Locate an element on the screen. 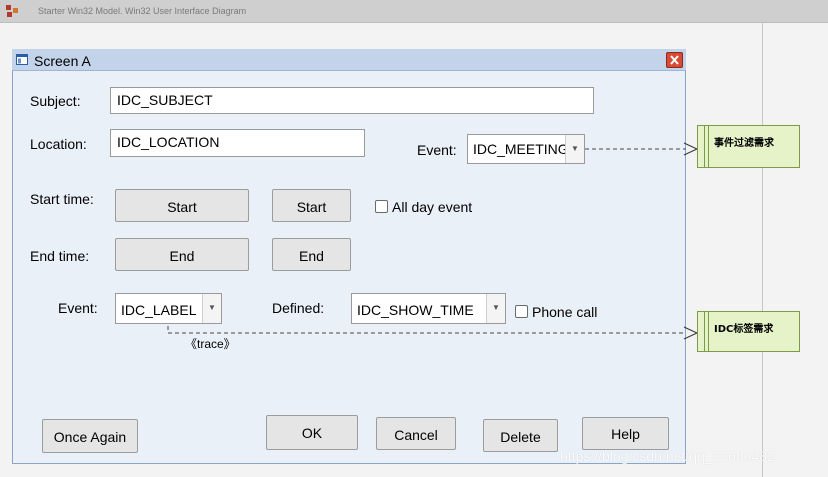 The width and height of the screenshot is (828, 477). delete-label: Delete is located at coordinates (520, 437).